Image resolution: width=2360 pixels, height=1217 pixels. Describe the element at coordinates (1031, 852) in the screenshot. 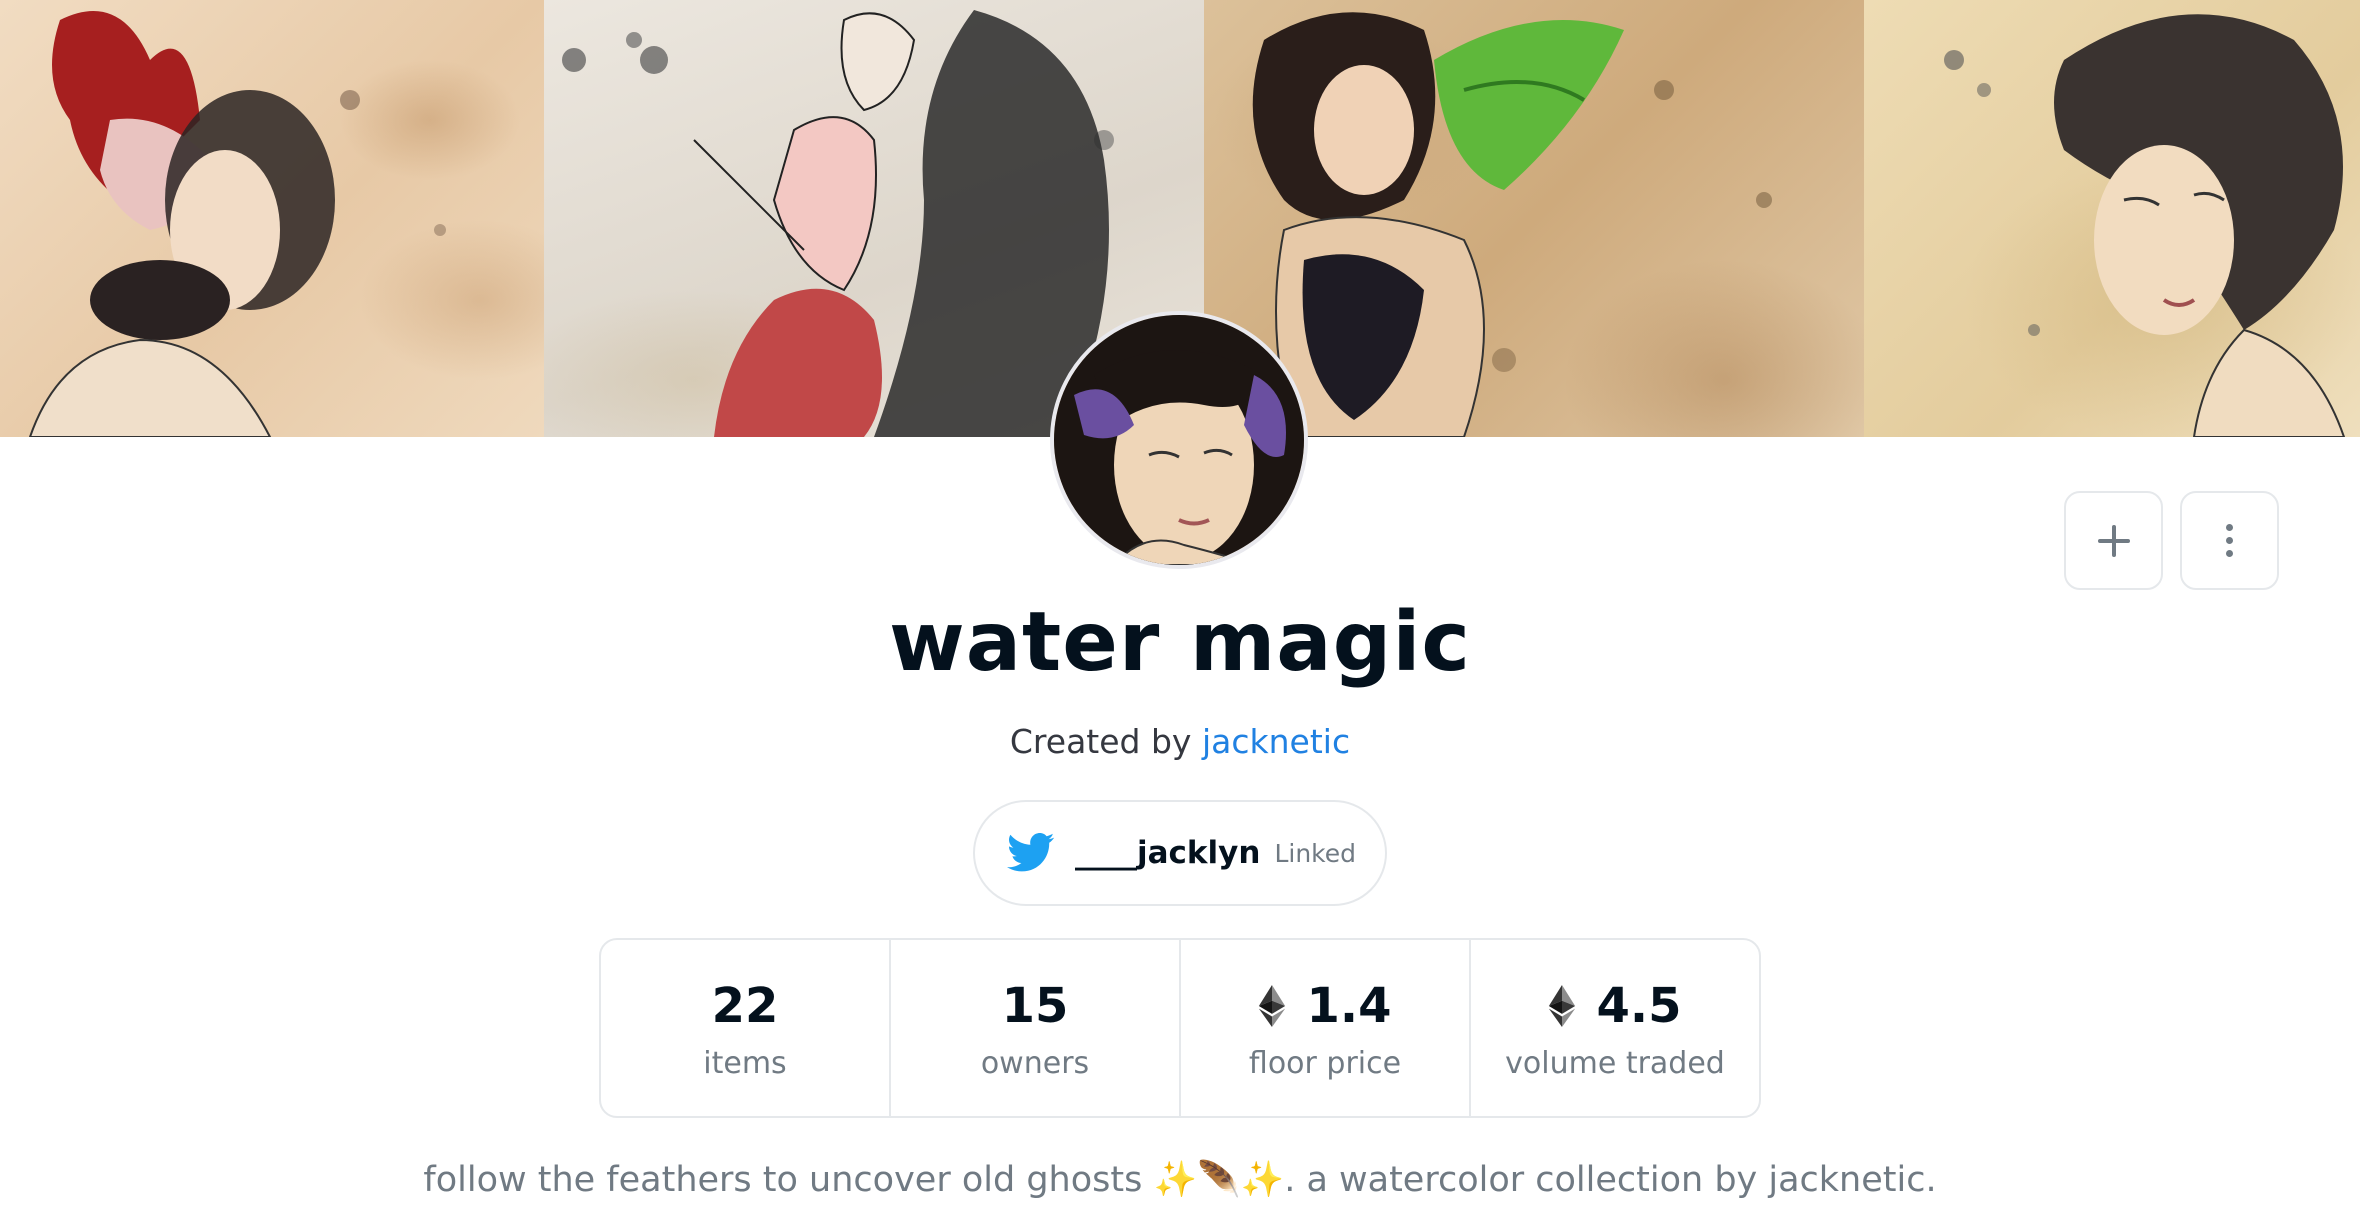

I see `twitter-bird-icon` at that location.